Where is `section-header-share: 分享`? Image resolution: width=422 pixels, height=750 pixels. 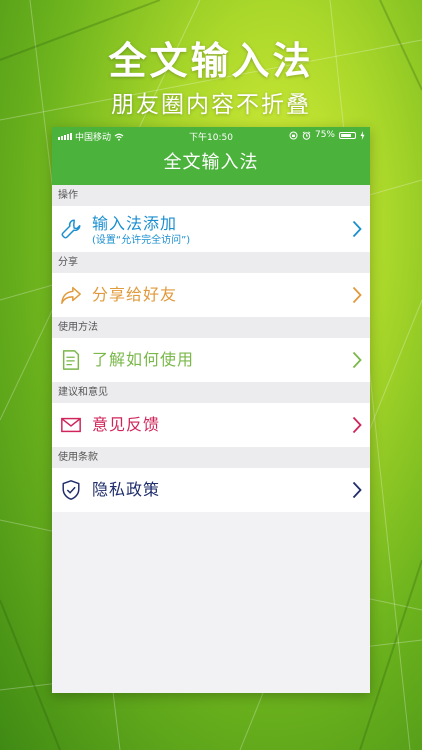 section-header-share: 分享 is located at coordinates (211, 262).